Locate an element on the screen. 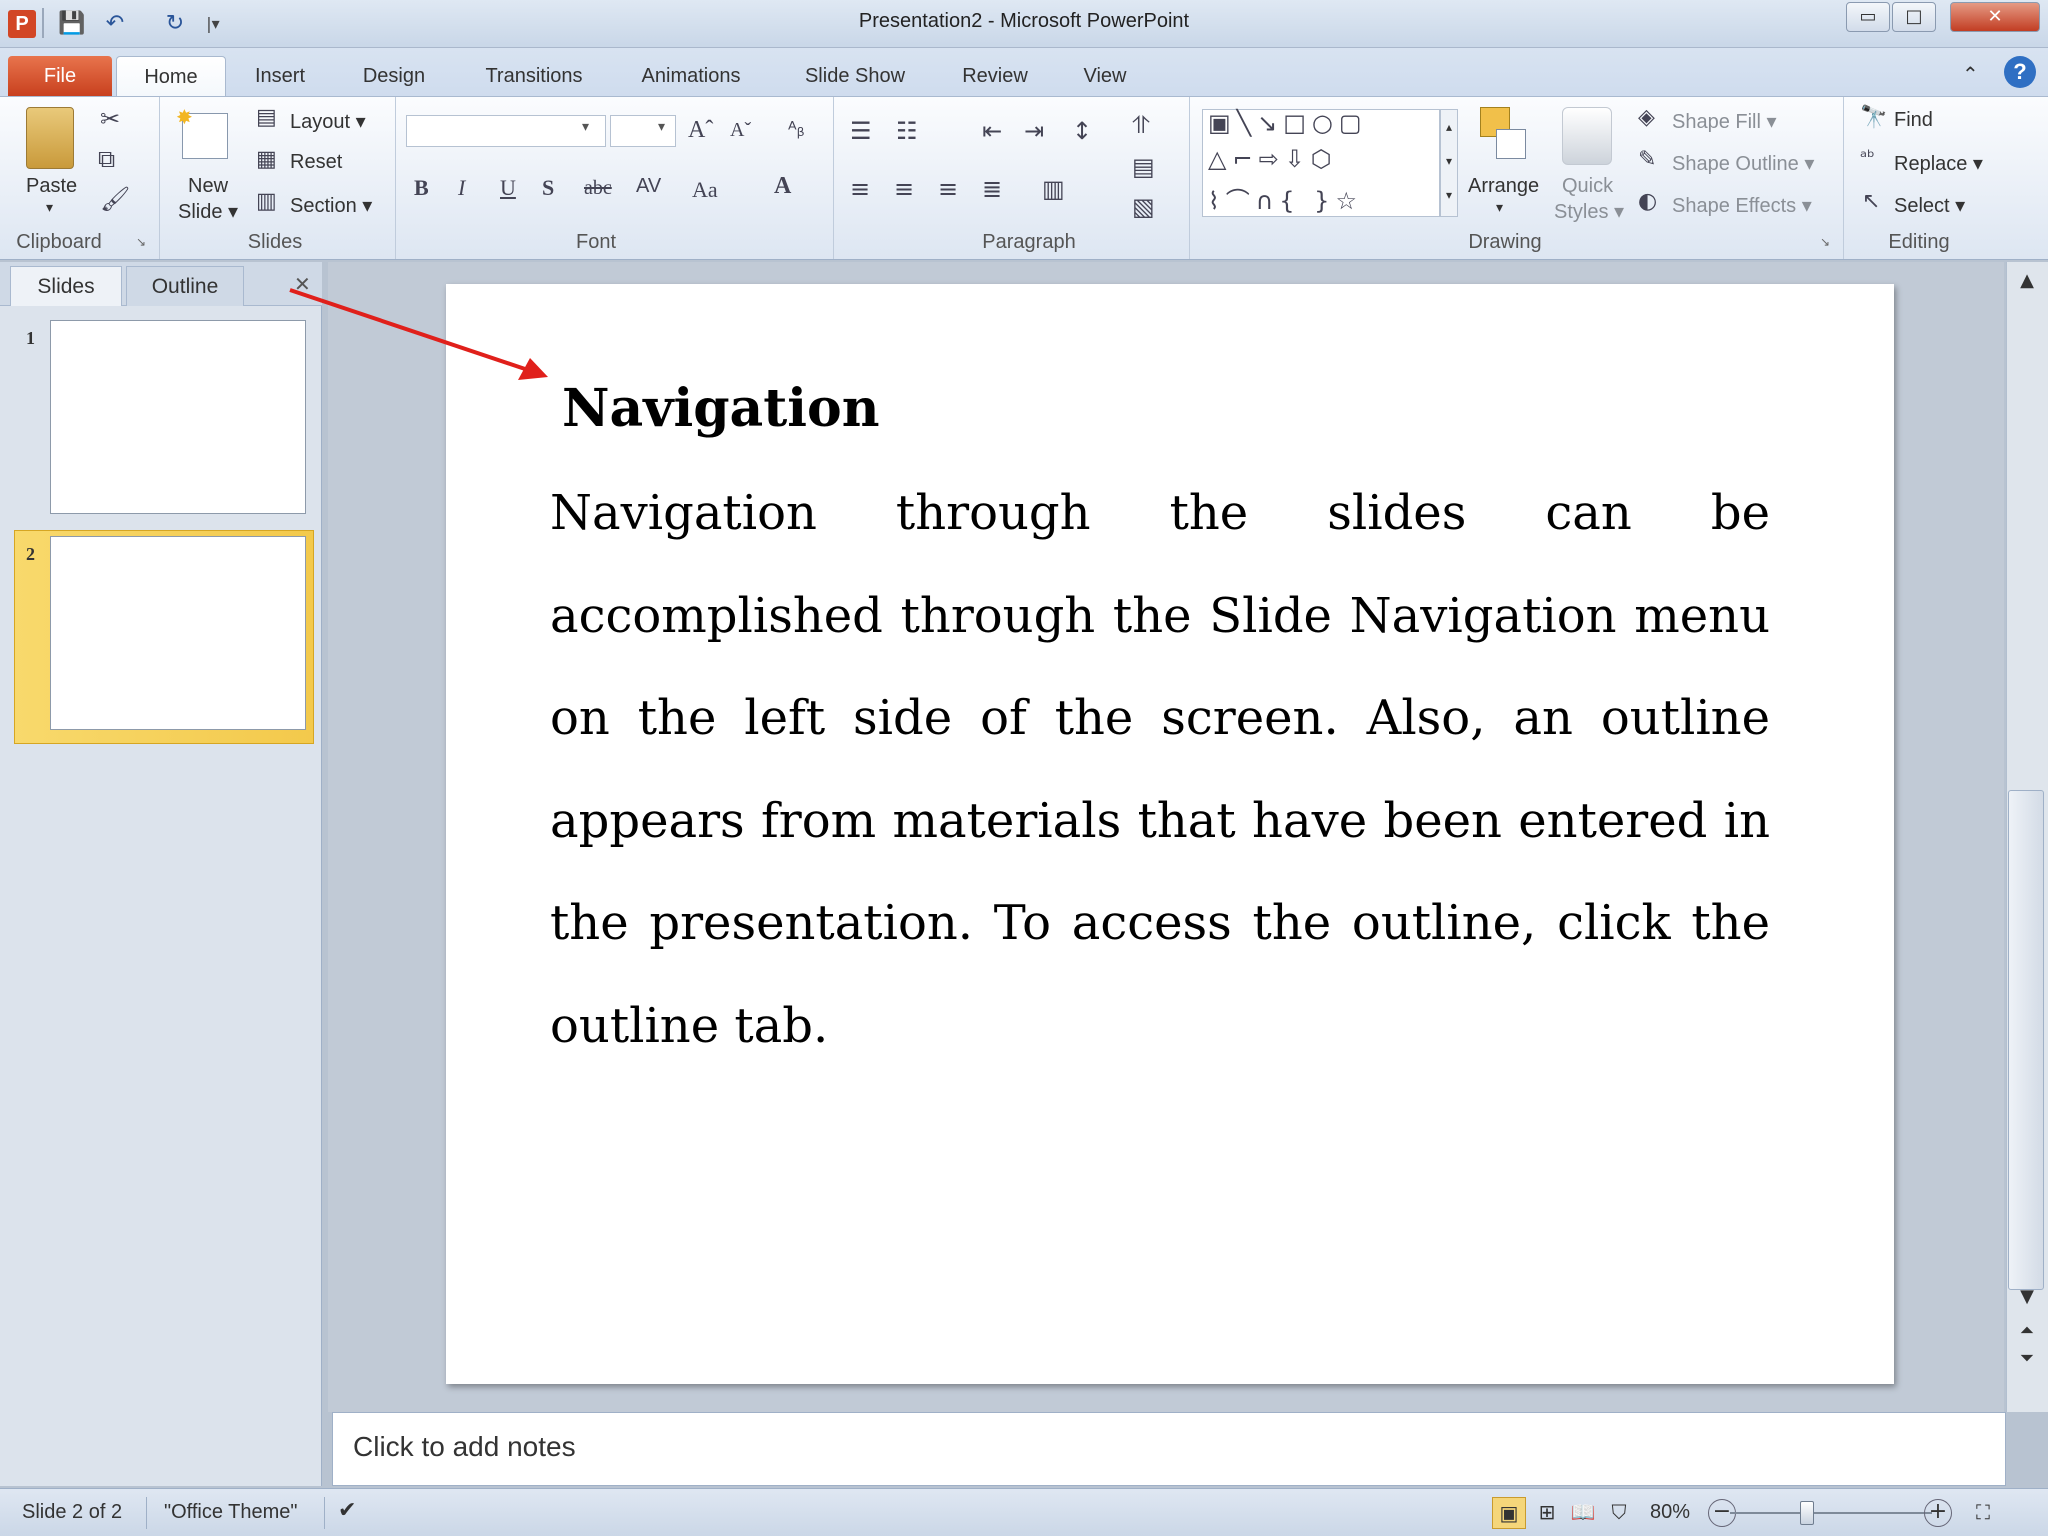 Image resolution: width=2048 pixels, height=1536 pixels. paste-icon is located at coordinates (50, 138).